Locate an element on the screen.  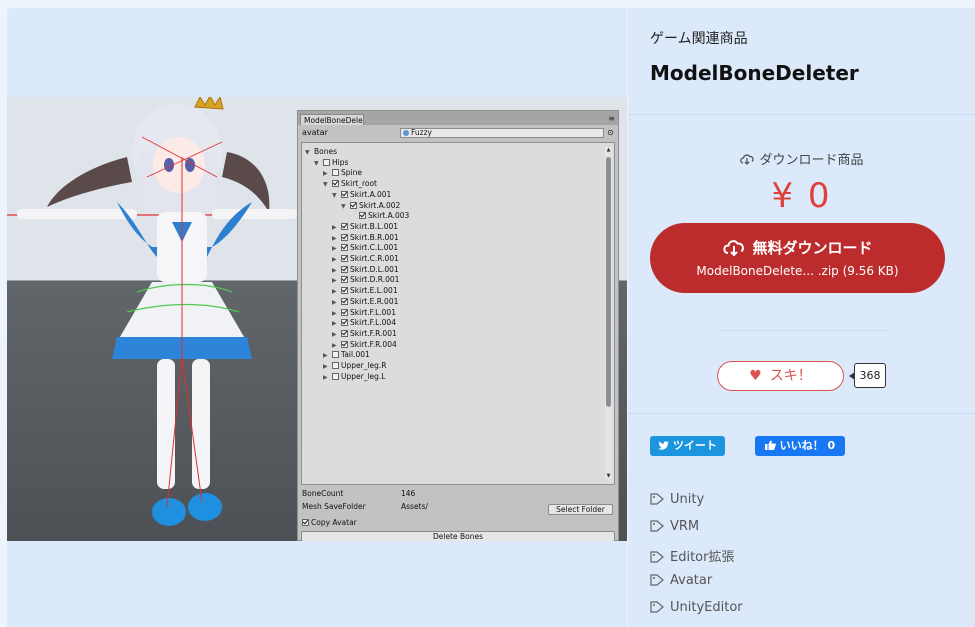
bone-tree-row: ▶ Upper_leg.L is located at coordinates (354, 377).